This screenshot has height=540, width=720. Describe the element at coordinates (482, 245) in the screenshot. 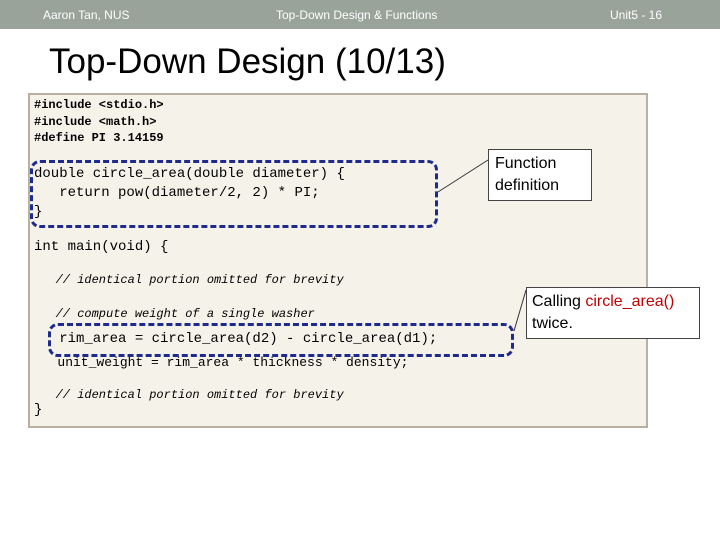

I see `callout-connectors` at that location.